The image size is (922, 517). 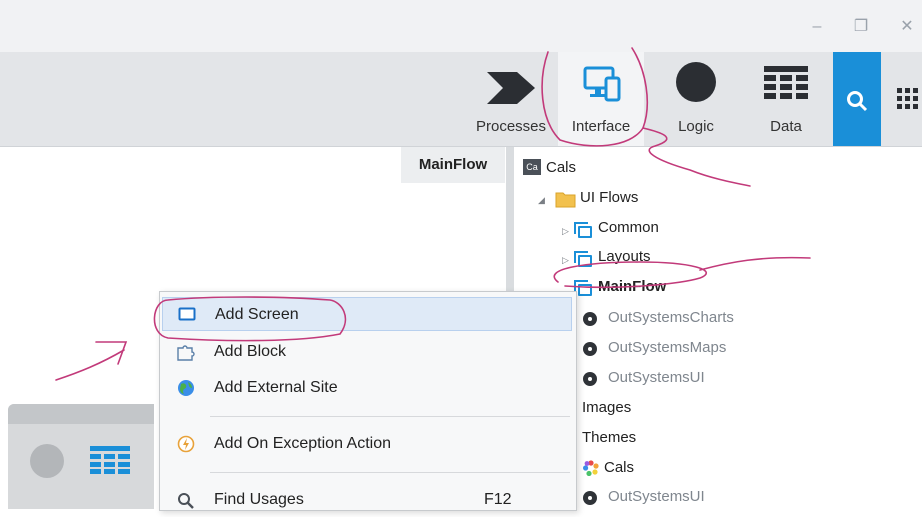 I want to click on title-bar: – ❐ ✕, so click(x=461, y=26).